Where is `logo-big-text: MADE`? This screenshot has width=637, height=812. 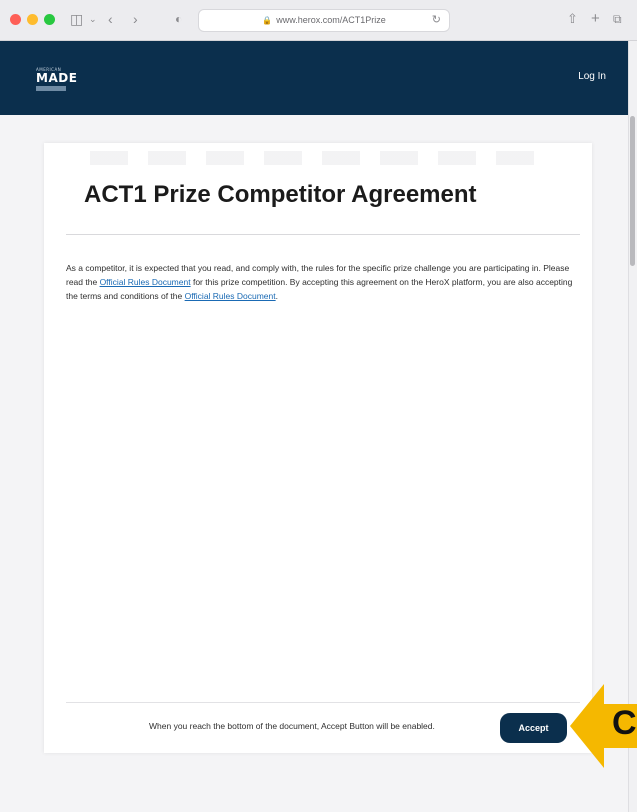 logo-big-text: MADE is located at coordinates (57, 78).